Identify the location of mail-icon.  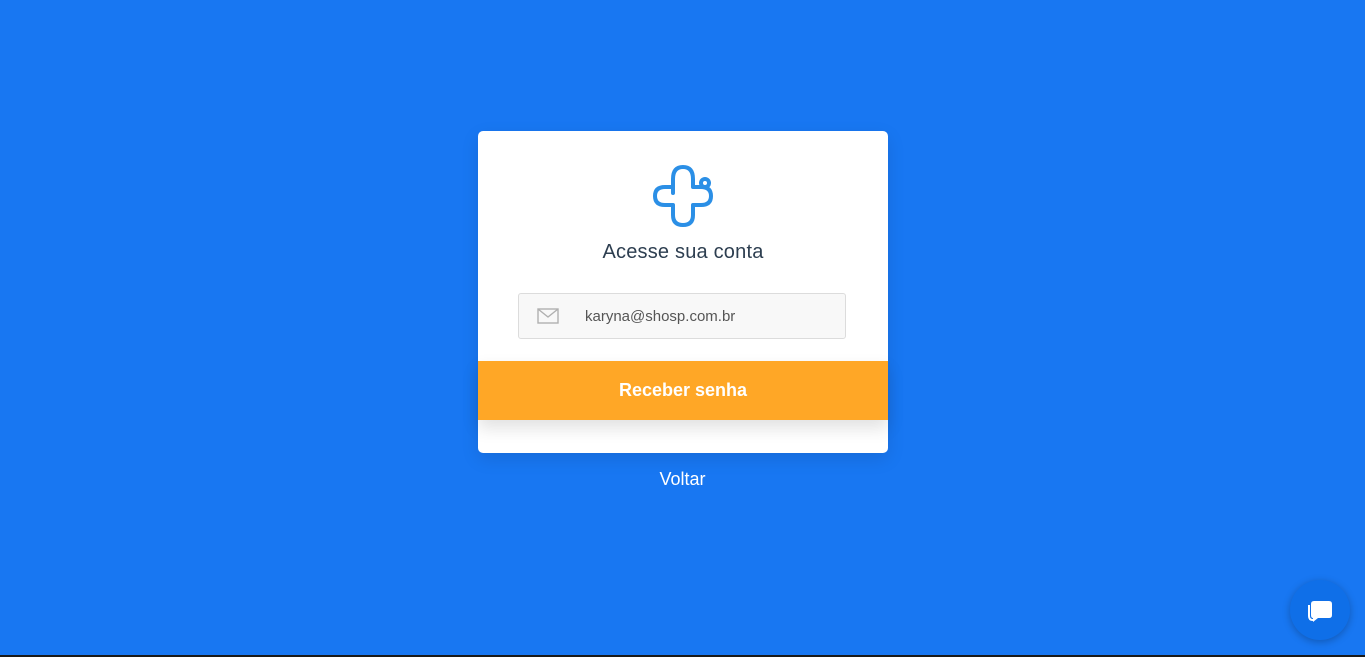
(548, 316).